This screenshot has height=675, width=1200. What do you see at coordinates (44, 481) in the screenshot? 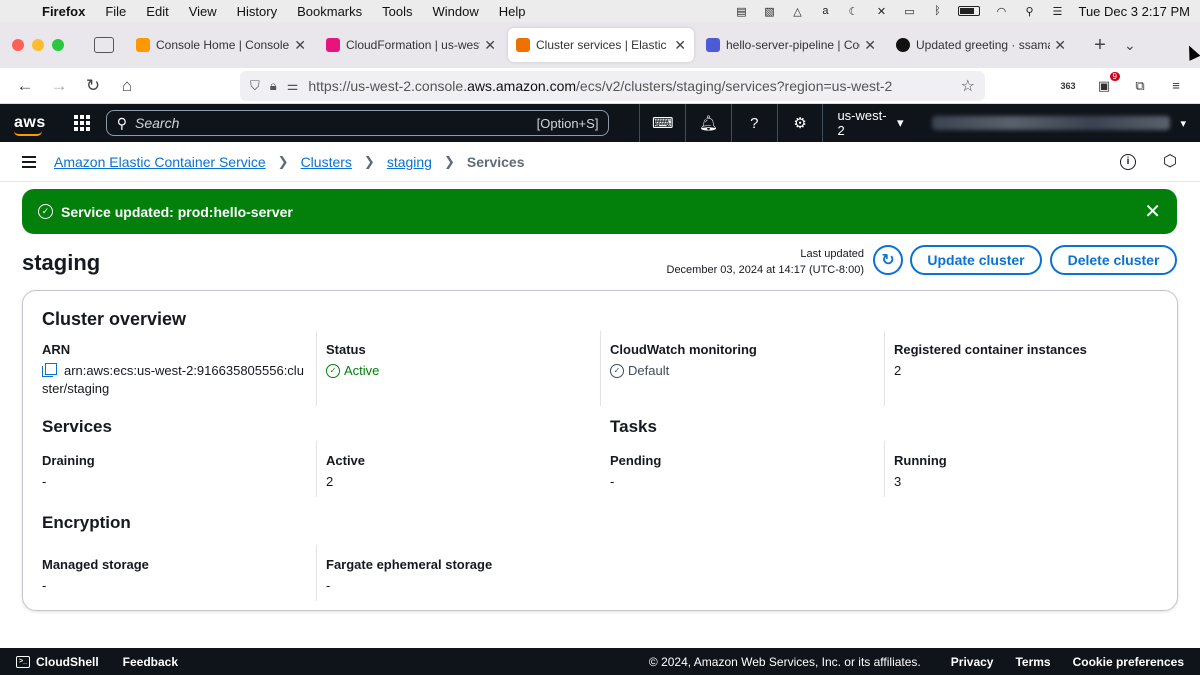
I see `draining-value: -` at bounding box center [44, 481].